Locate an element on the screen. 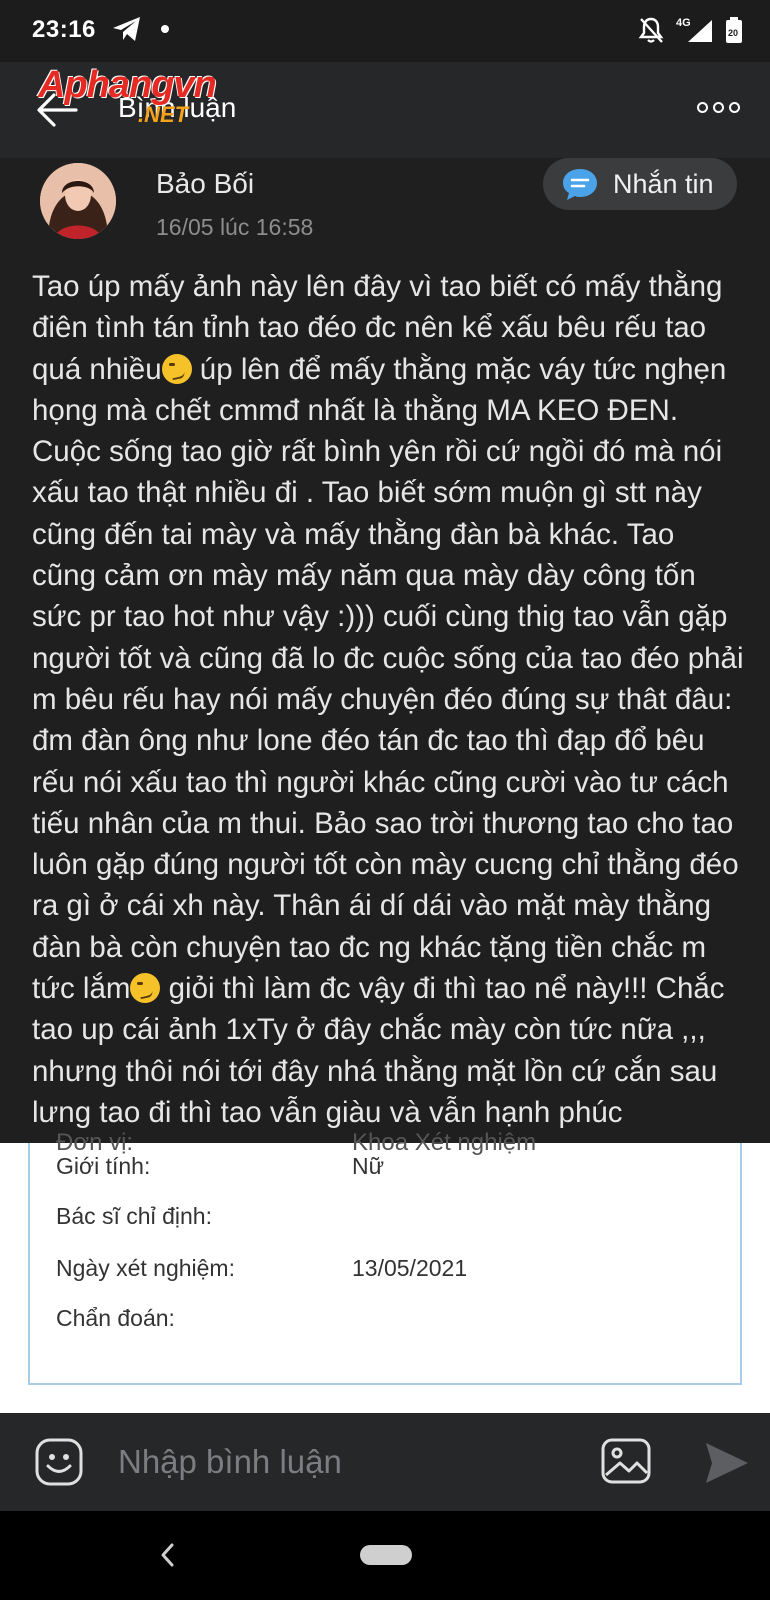  document-row-label: Chẩn đoán: is located at coordinates (115, 1318).